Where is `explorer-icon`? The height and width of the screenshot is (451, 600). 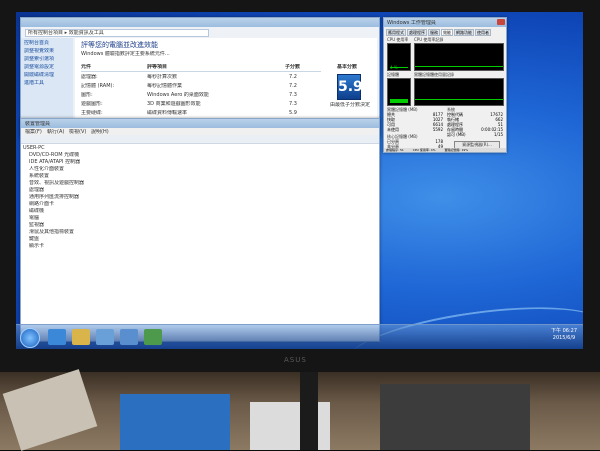
explorer-icon is located at coordinates (81, 337).